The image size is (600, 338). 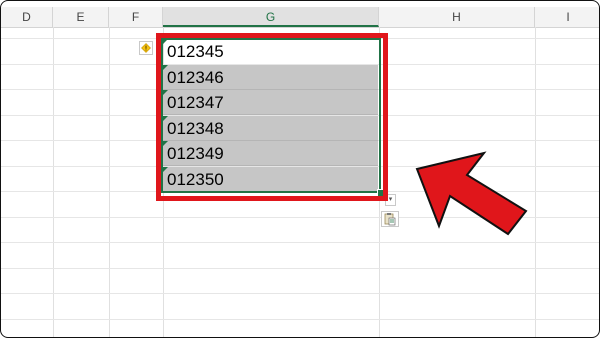 I want to click on column-header-g: G, so click(x=271, y=17).